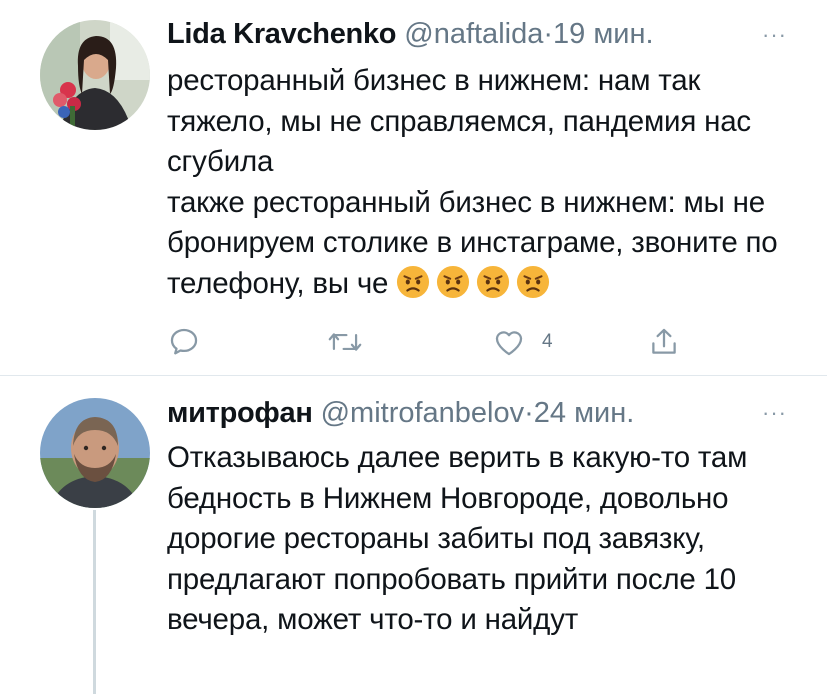 This screenshot has height=694, width=827. Describe the element at coordinates (547, 341) in the screenshot. I see `like-count: 4` at that location.